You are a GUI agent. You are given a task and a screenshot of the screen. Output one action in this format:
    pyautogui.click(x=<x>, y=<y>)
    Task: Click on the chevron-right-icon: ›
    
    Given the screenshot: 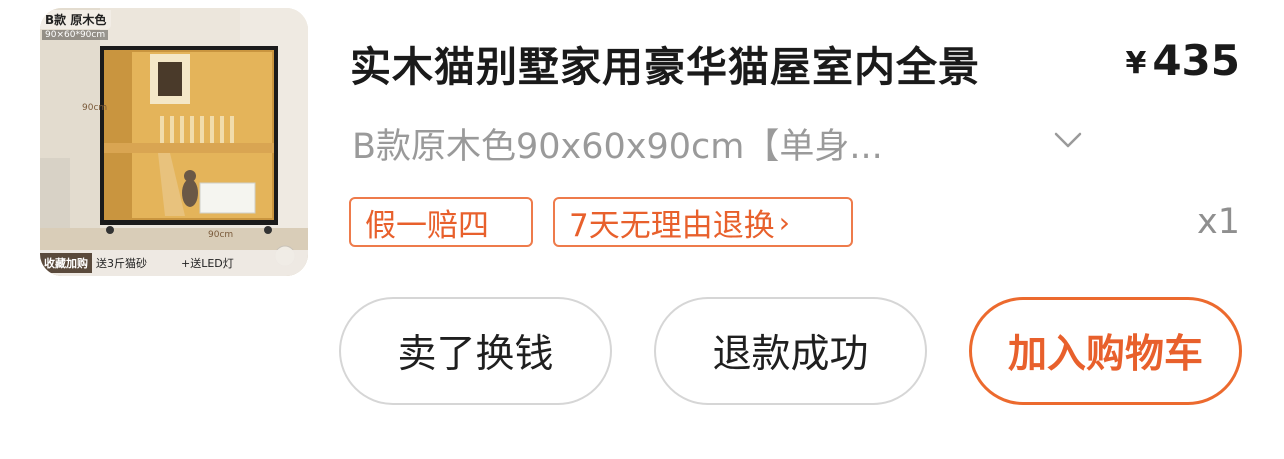 What is the action you would take?
    pyautogui.click(x=784, y=222)
    